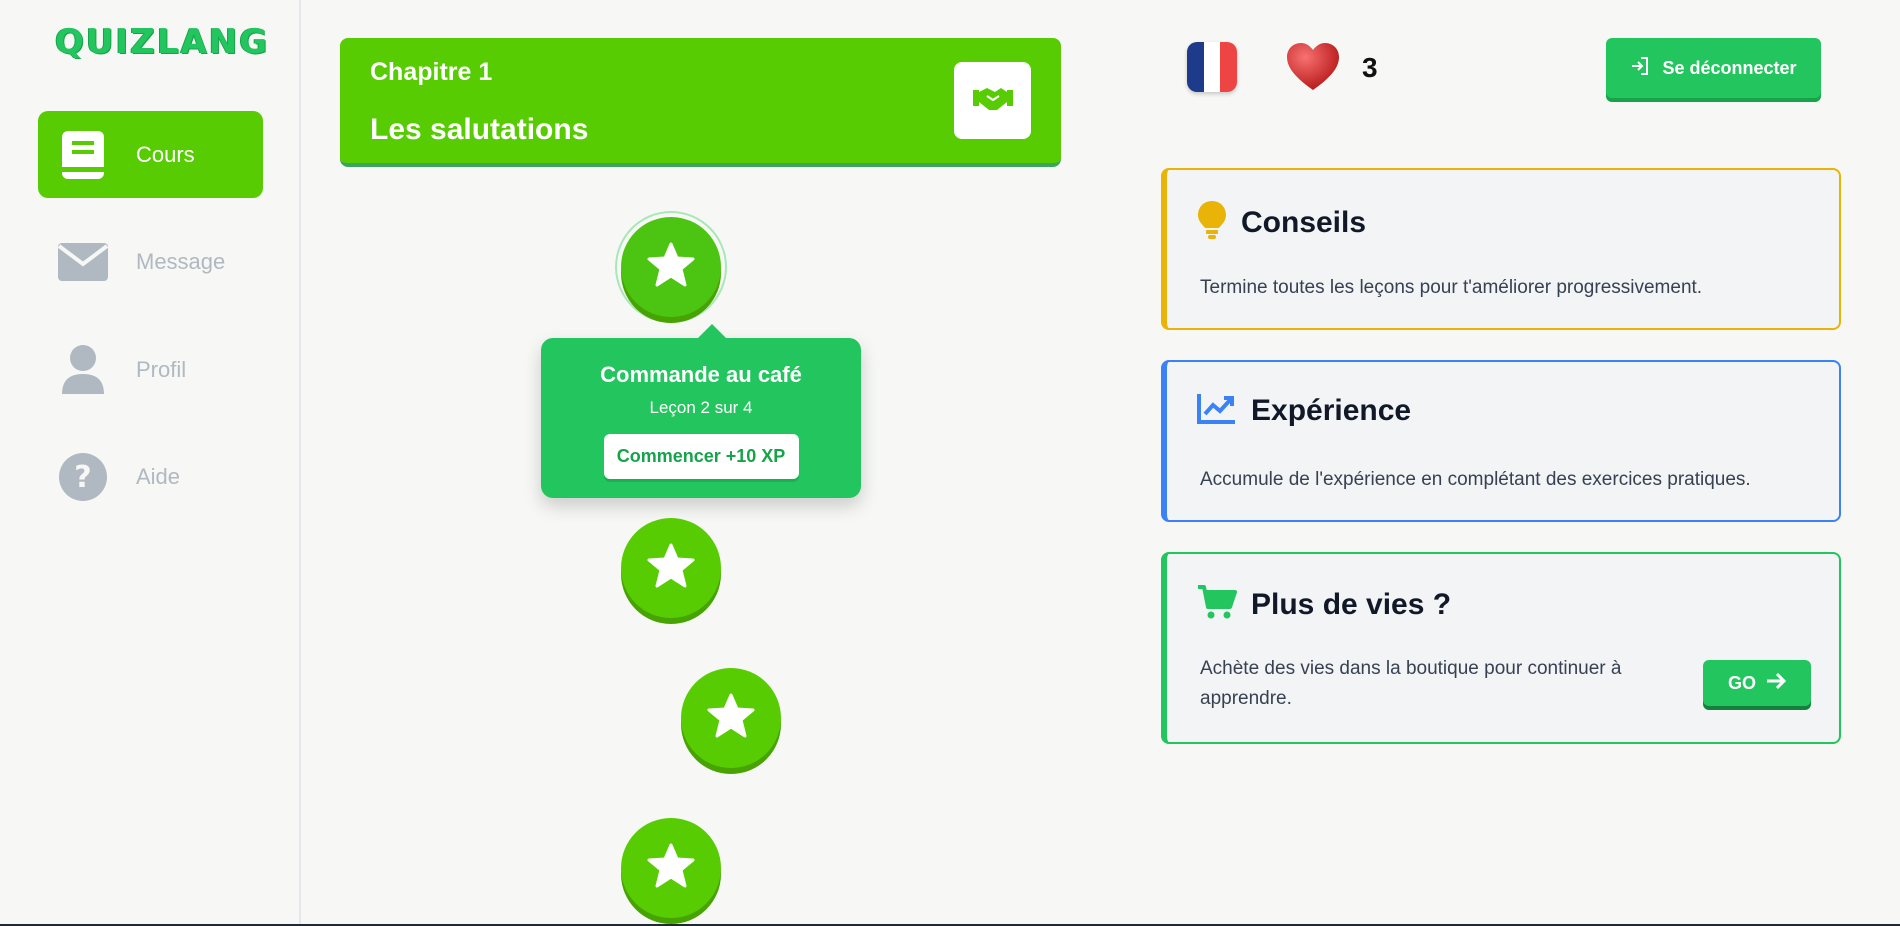  I want to click on lives-title: Plus de vies ?, so click(1351, 604).